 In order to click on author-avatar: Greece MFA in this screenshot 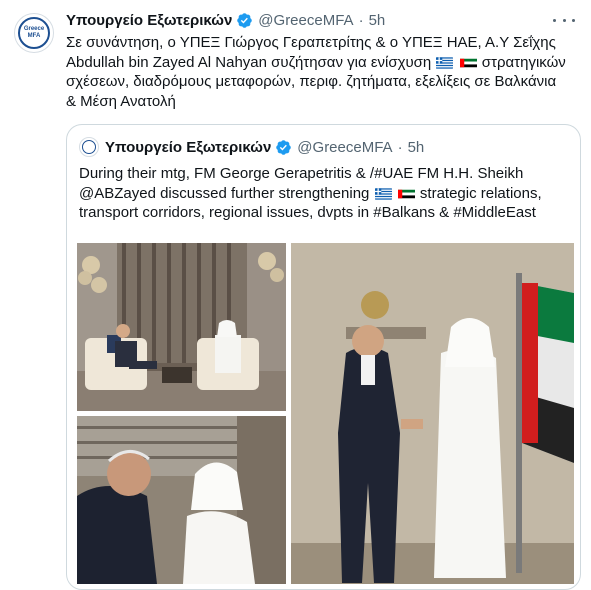, I will do `click(34, 33)`.